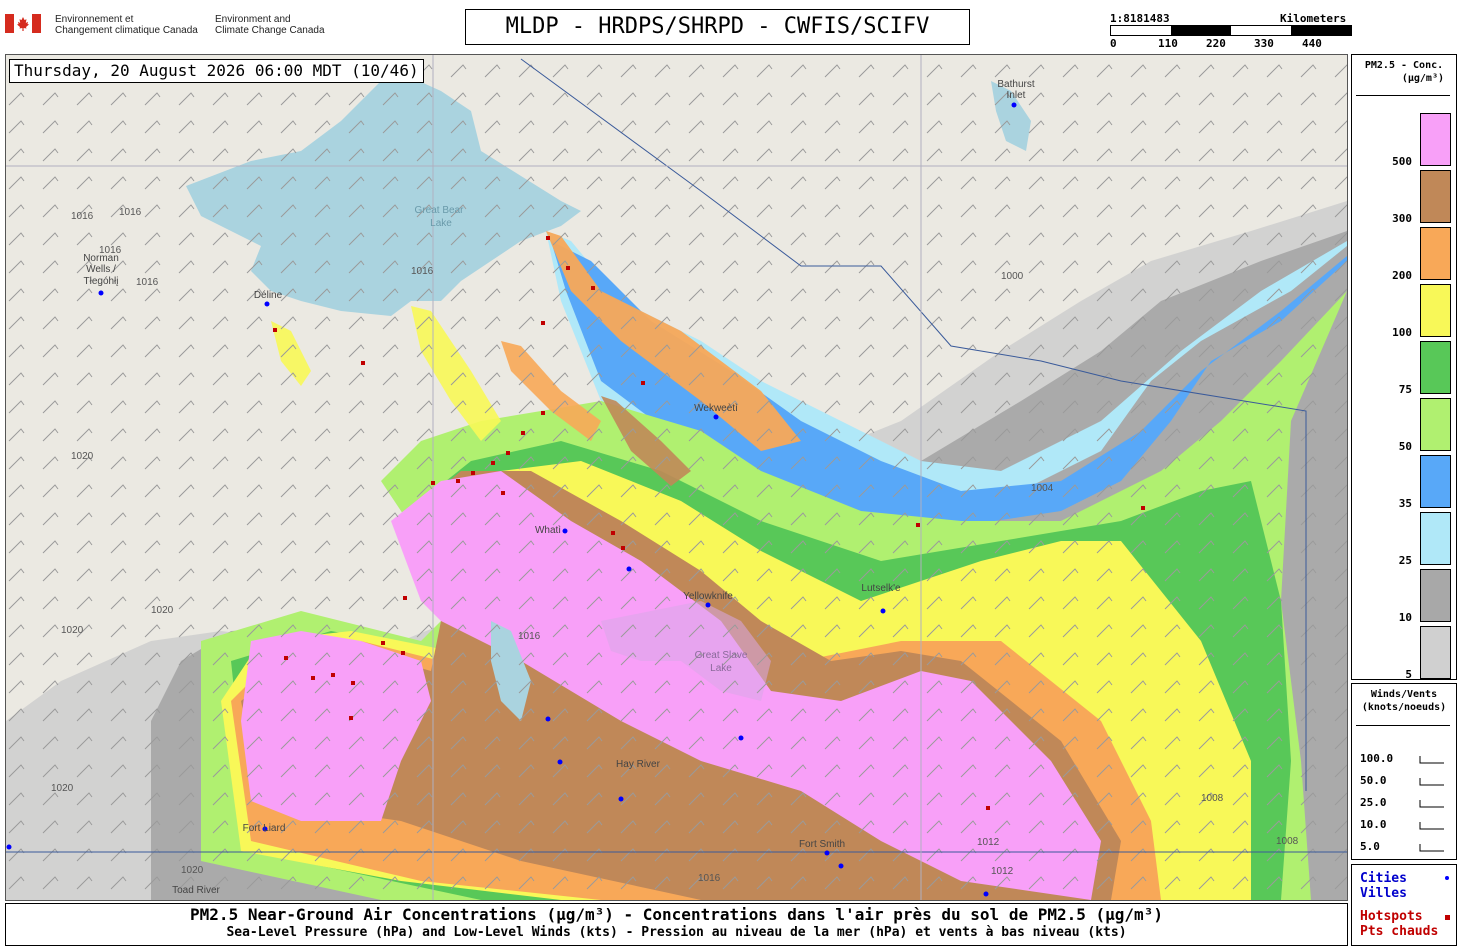 This screenshot has width=1460, height=950. I want to click on wind-legend-row: 5.0, so click(1405, 846).